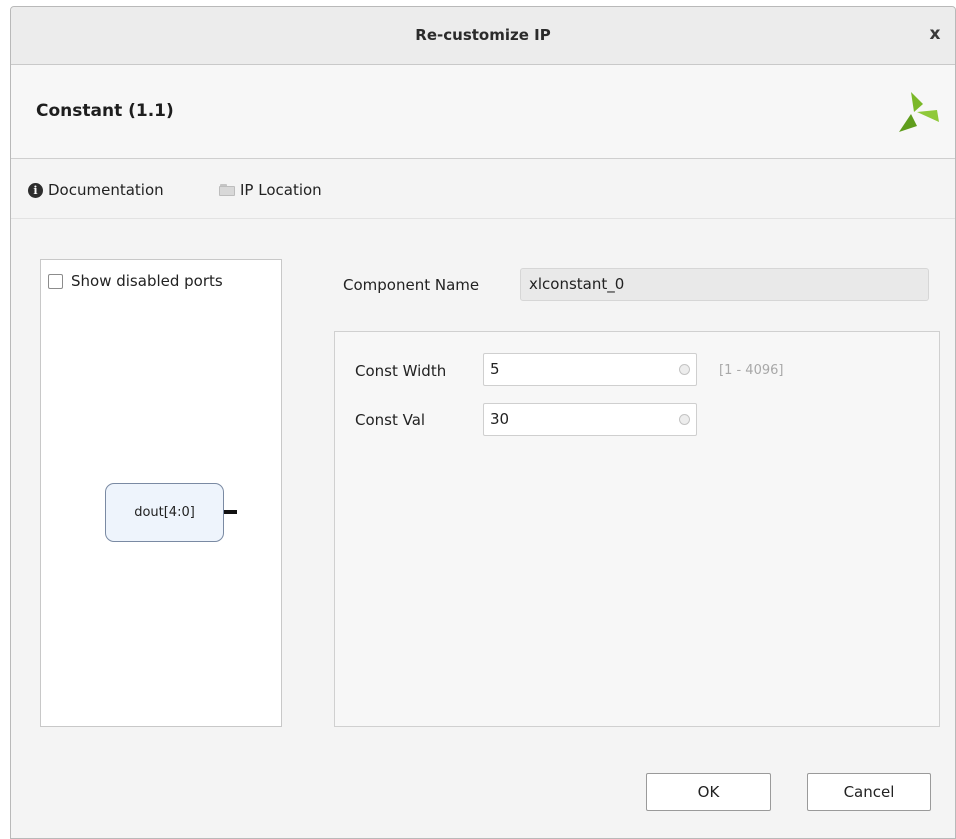 This screenshot has width=956, height=839. What do you see at coordinates (708, 792) in the screenshot?
I see `ok-button: OK` at bounding box center [708, 792].